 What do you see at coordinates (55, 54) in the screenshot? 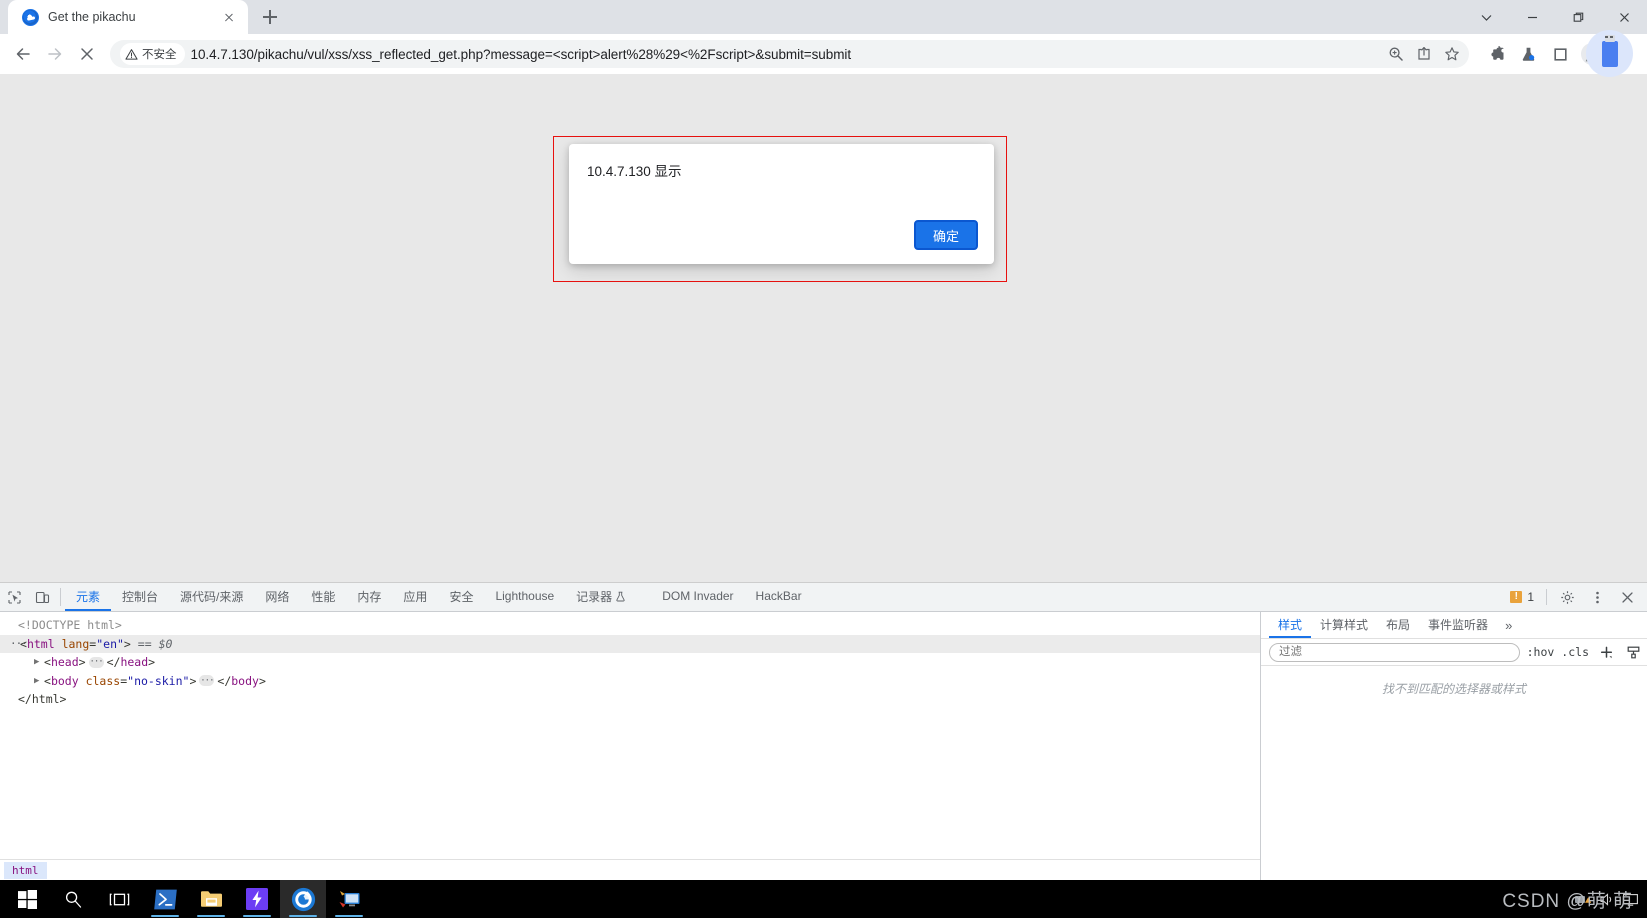
I see `forward-arrow-icon` at bounding box center [55, 54].